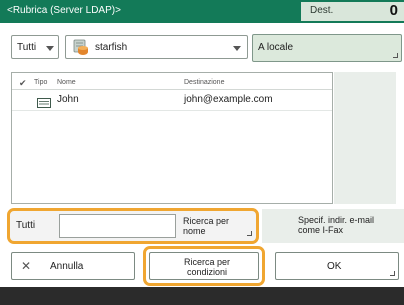 The width and height of the screenshot is (404, 305). Describe the element at coordinates (27, 47) in the screenshot. I see `category-value: Tutti` at that location.